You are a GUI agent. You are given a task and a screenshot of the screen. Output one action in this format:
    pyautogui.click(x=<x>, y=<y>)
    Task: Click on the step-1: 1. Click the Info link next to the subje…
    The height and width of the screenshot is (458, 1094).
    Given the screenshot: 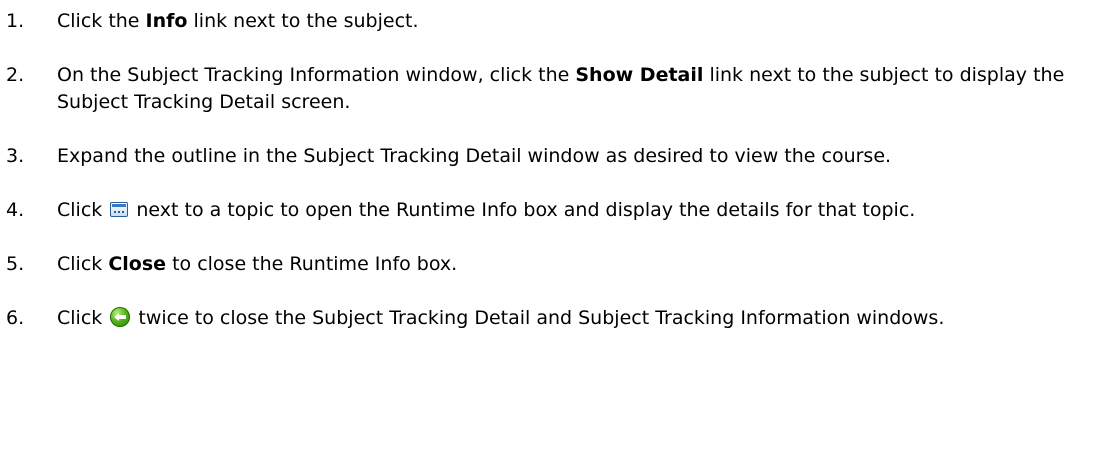 What is the action you would take?
    pyautogui.click(x=547, y=21)
    